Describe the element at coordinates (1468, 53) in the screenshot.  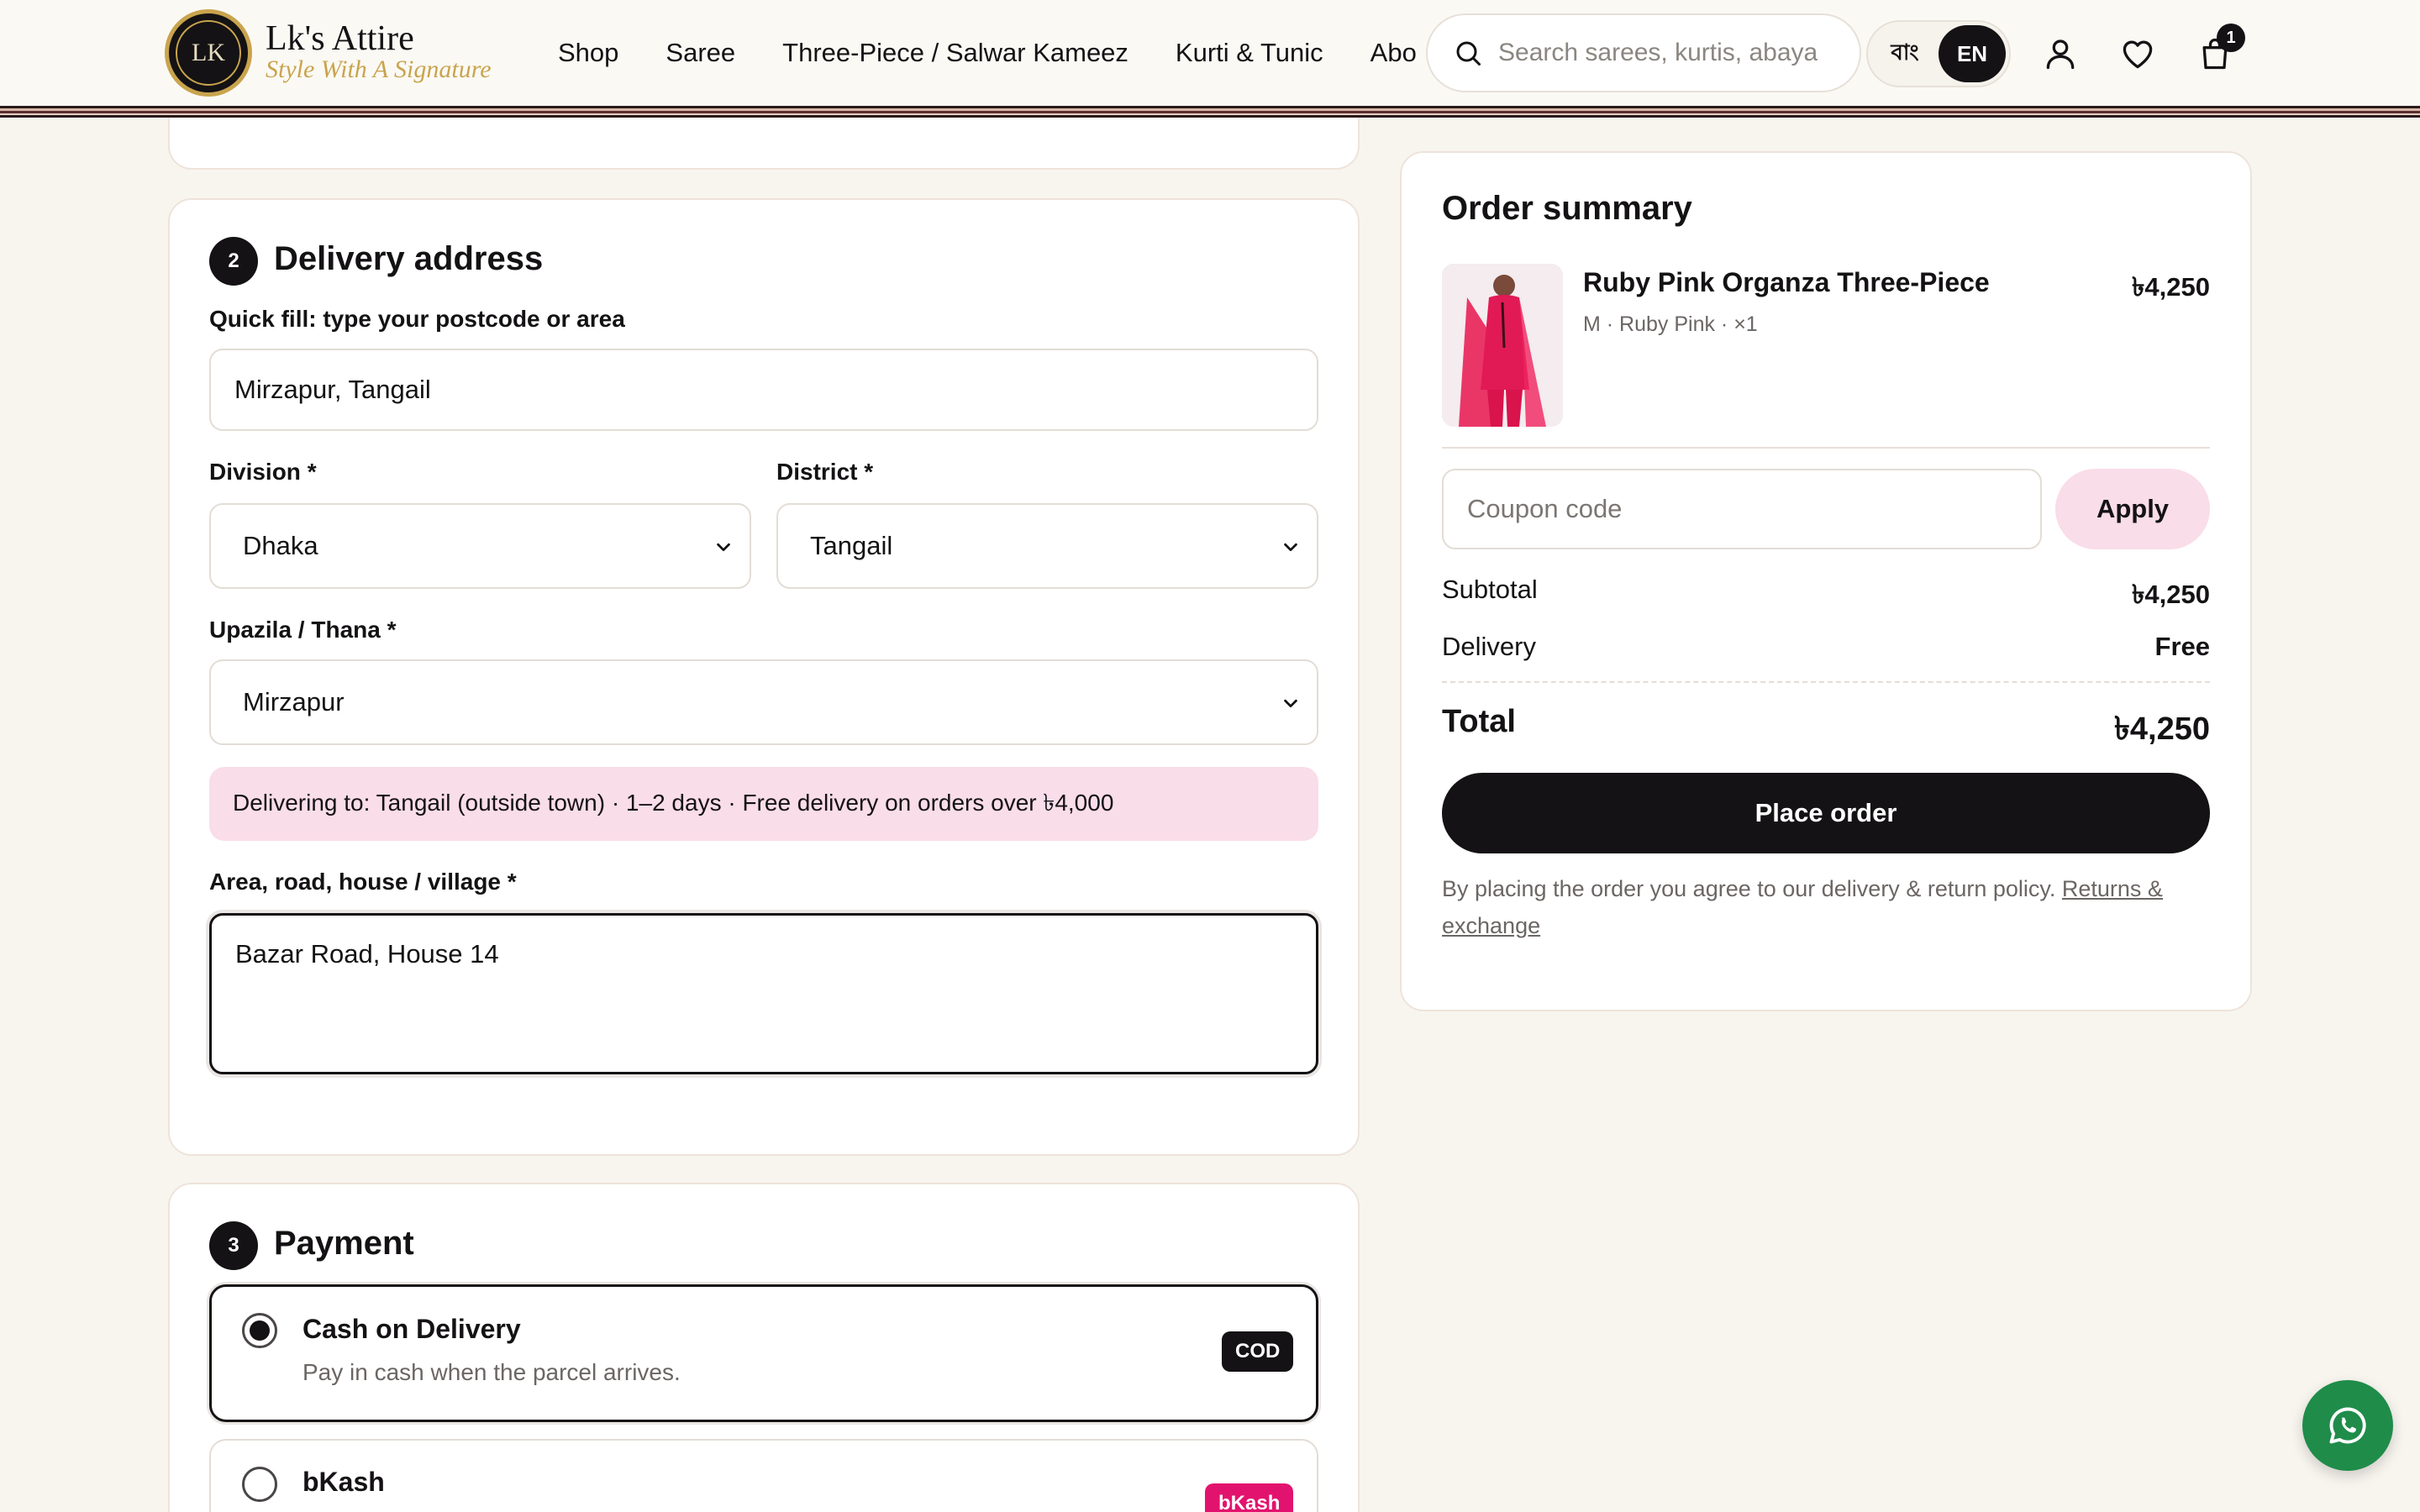
I see `search-icon` at that location.